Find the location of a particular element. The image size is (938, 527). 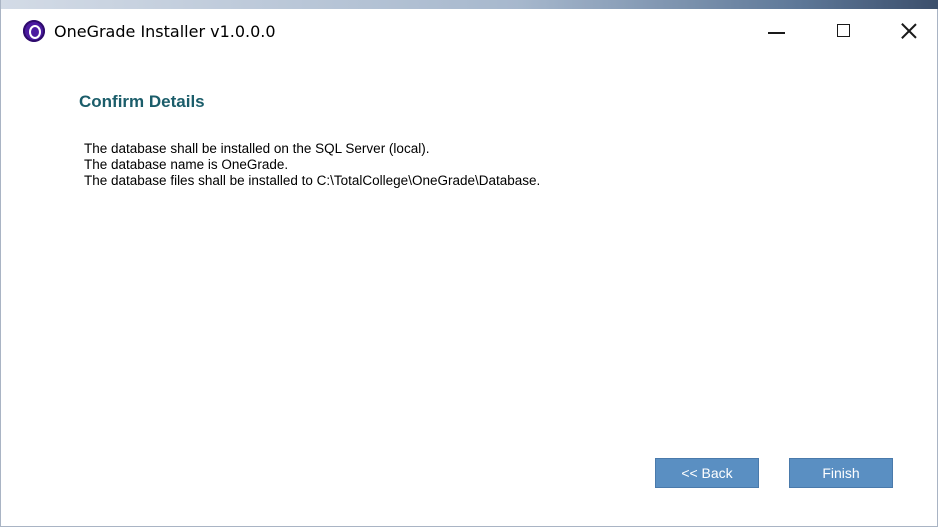

onegrade-app-icon is located at coordinates (34, 31).